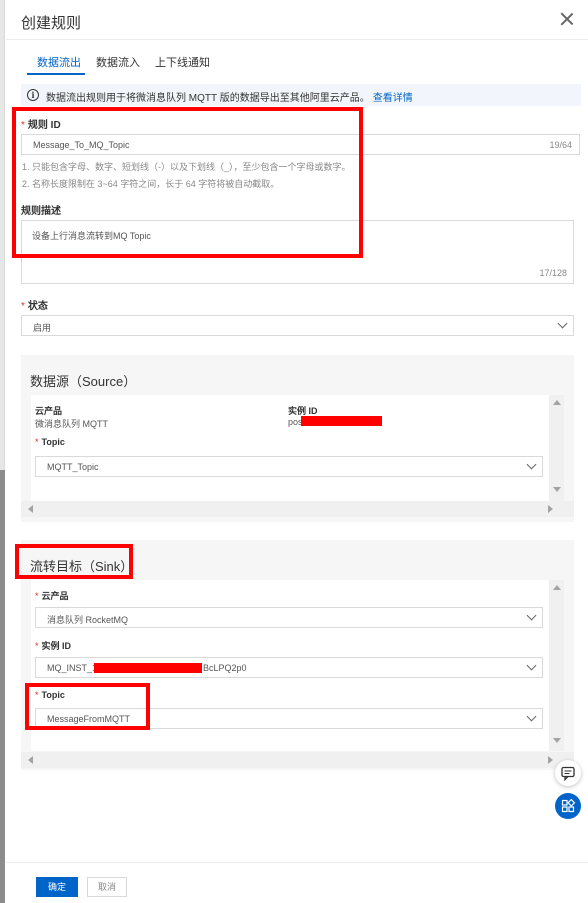  What do you see at coordinates (57, 887) in the screenshot?
I see `confirm-button: 确定` at bounding box center [57, 887].